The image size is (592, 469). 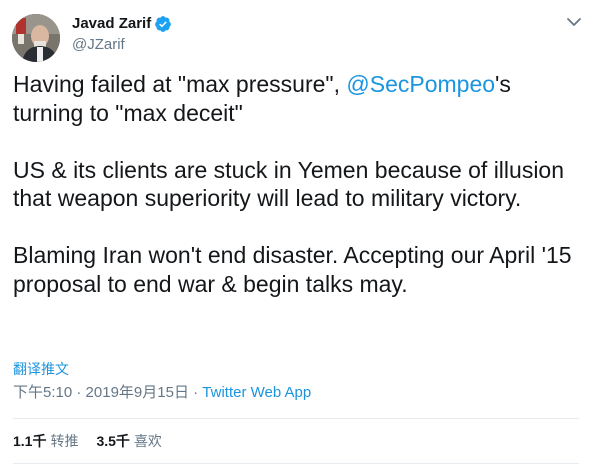 What do you see at coordinates (420, 84) in the screenshot?
I see `mention-link: @SecPompeo` at bounding box center [420, 84].